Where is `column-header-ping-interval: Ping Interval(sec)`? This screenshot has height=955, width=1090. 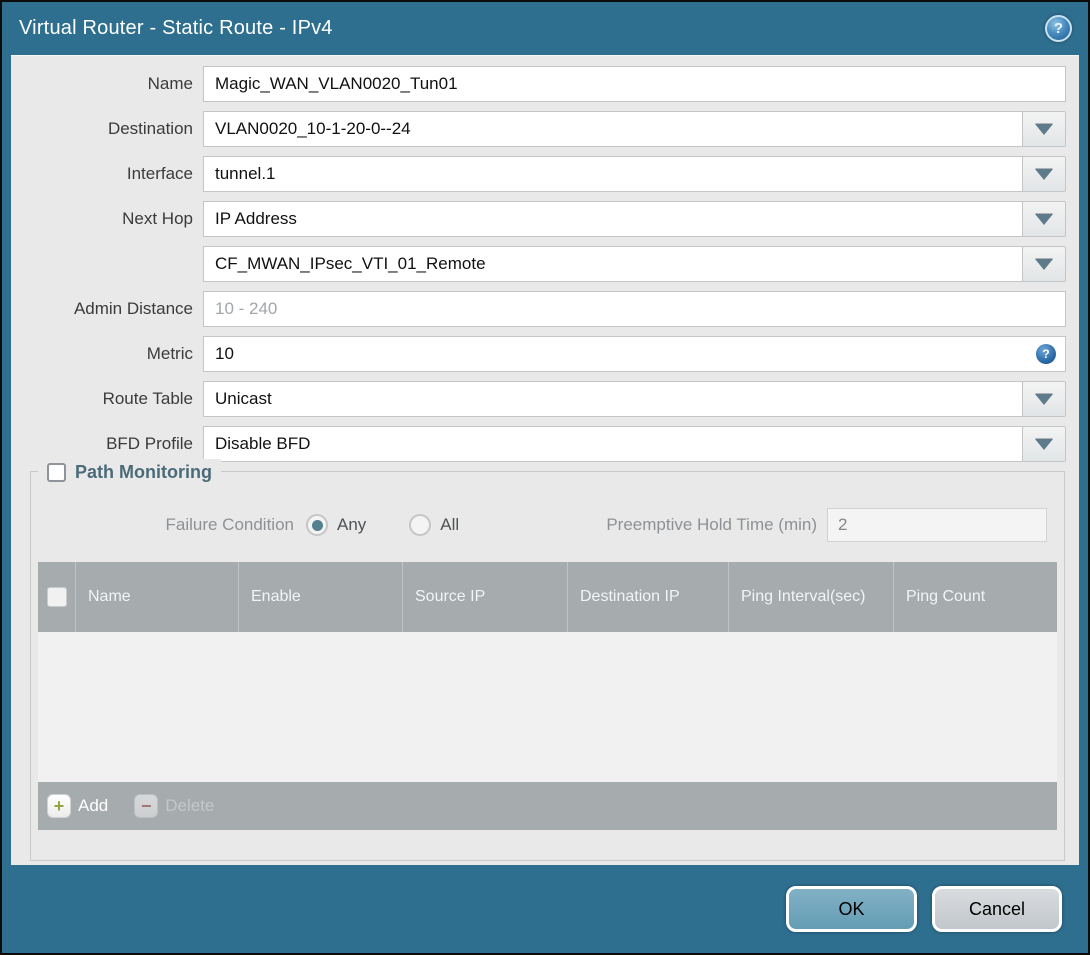
column-header-ping-interval: Ping Interval(sec) is located at coordinates (811, 597).